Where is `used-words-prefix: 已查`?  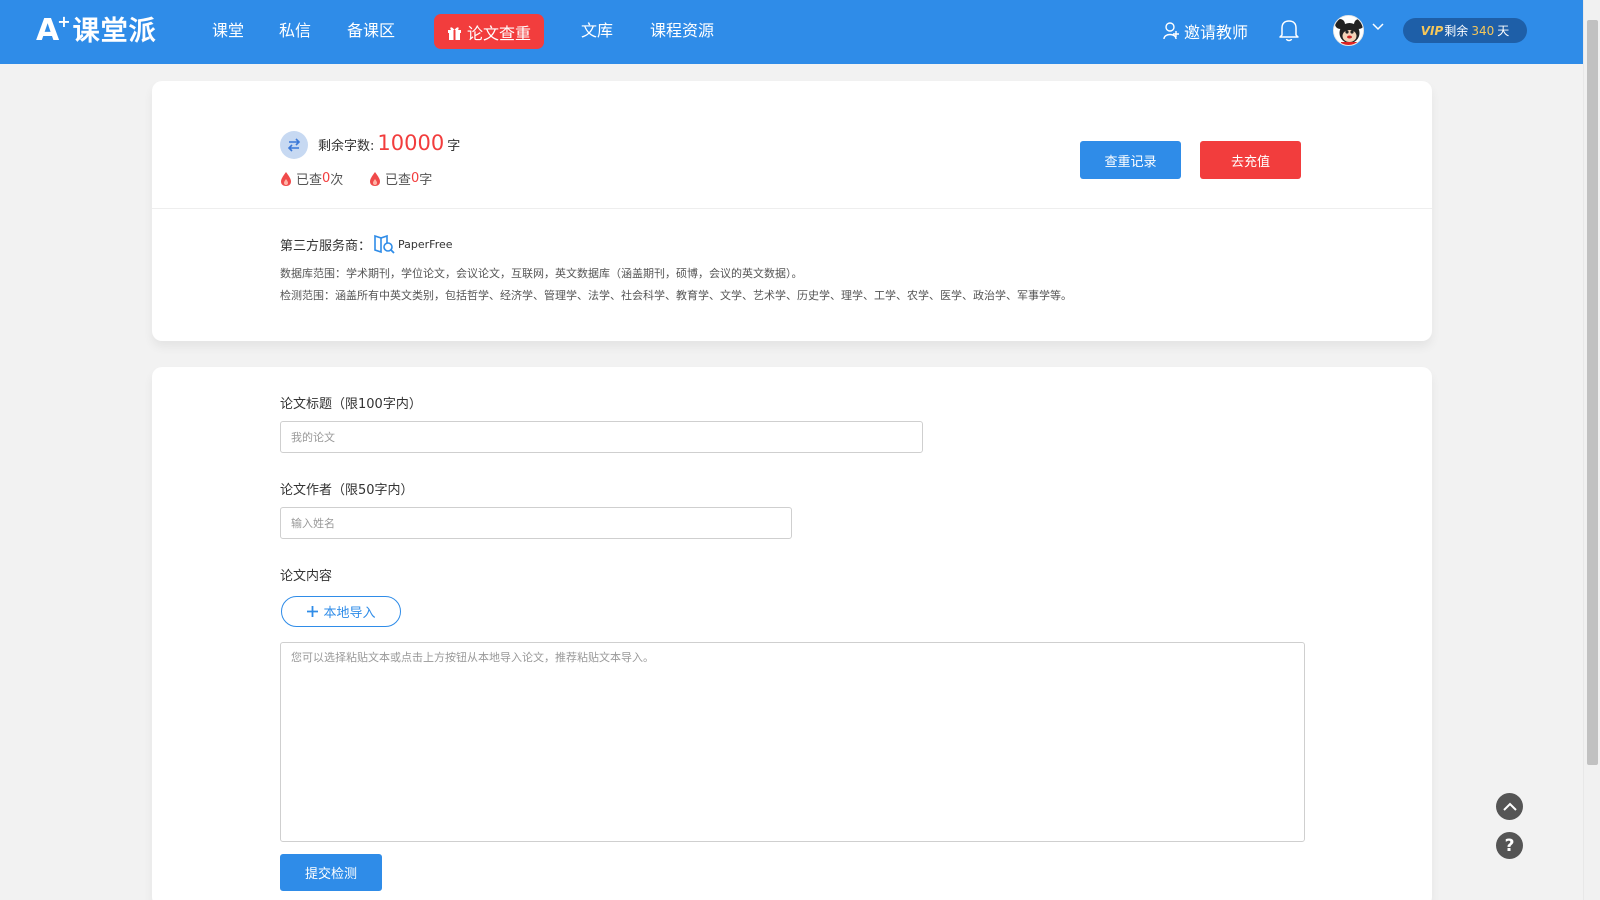 used-words-prefix: 已查 is located at coordinates (398, 180).